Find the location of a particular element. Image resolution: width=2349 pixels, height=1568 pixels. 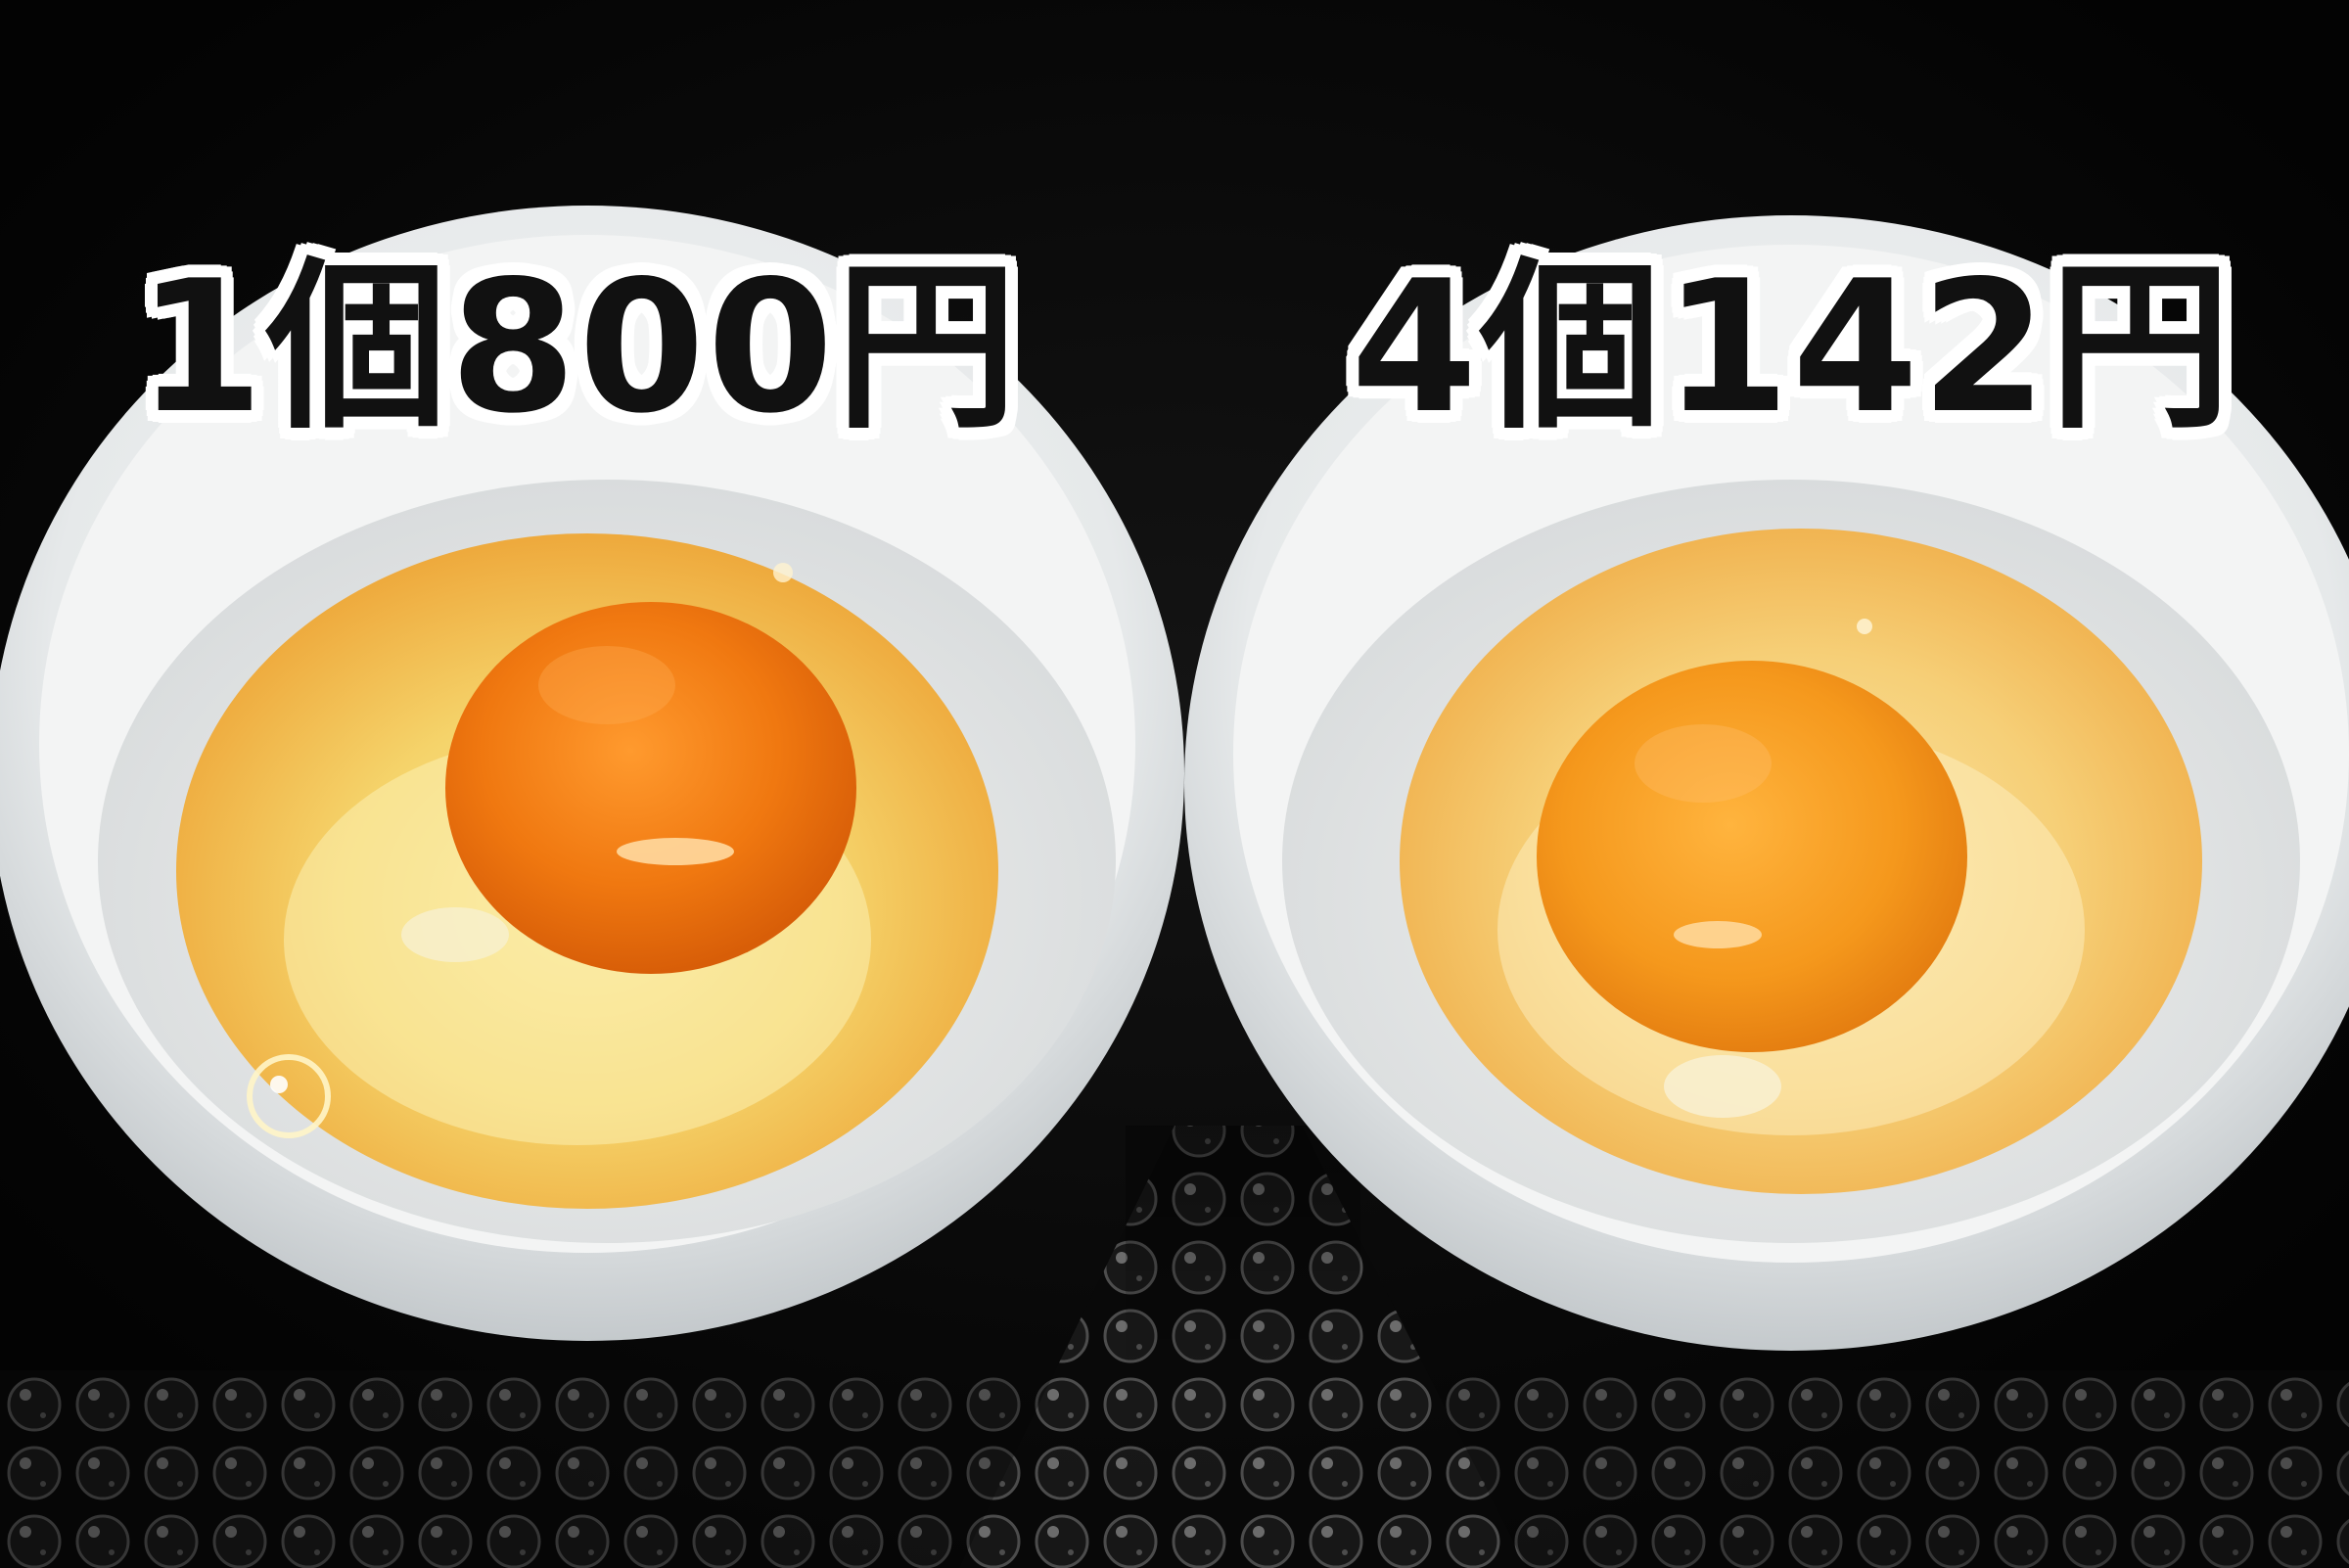

right-price-label: 4個142円 is located at coordinates (1792, 347).